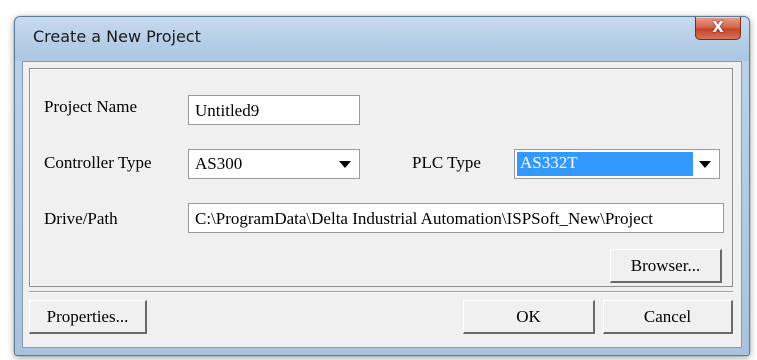 The image size is (757, 360). I want to click on drive-path-label: Drive/Path, so click(81, 218).